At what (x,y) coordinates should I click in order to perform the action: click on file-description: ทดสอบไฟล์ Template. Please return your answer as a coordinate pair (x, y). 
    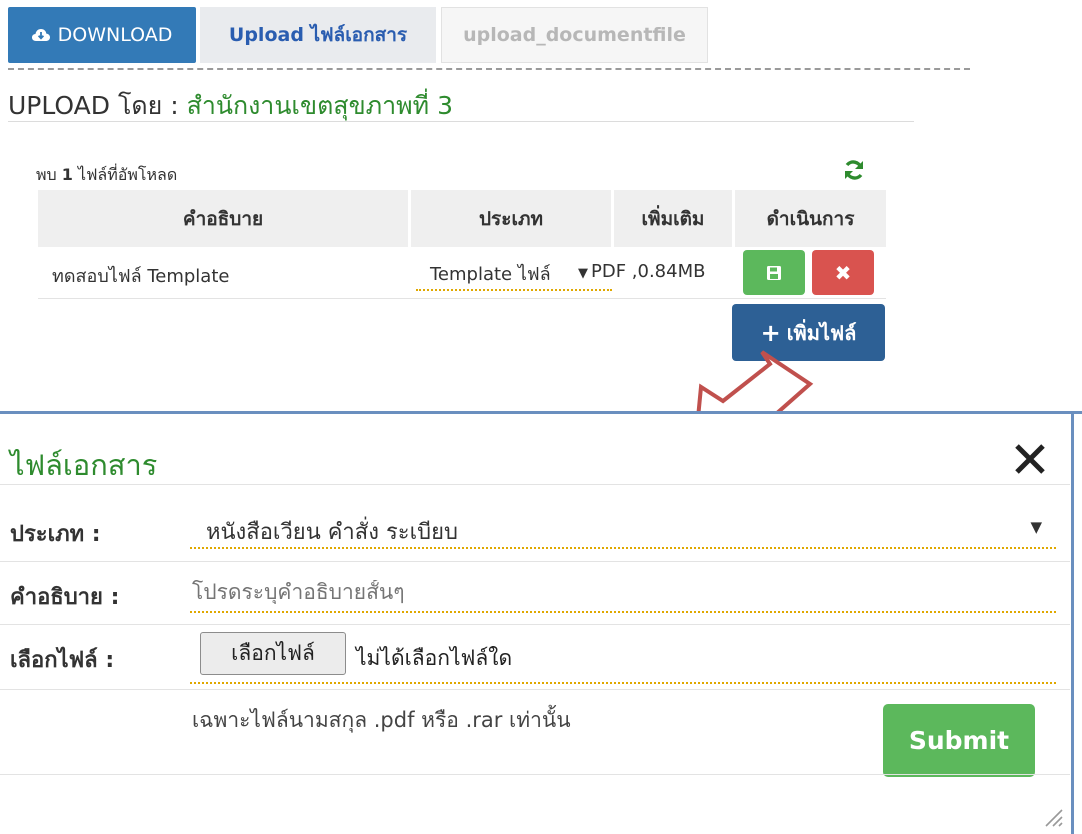
    Looking at the image, I should click on (141, 276).